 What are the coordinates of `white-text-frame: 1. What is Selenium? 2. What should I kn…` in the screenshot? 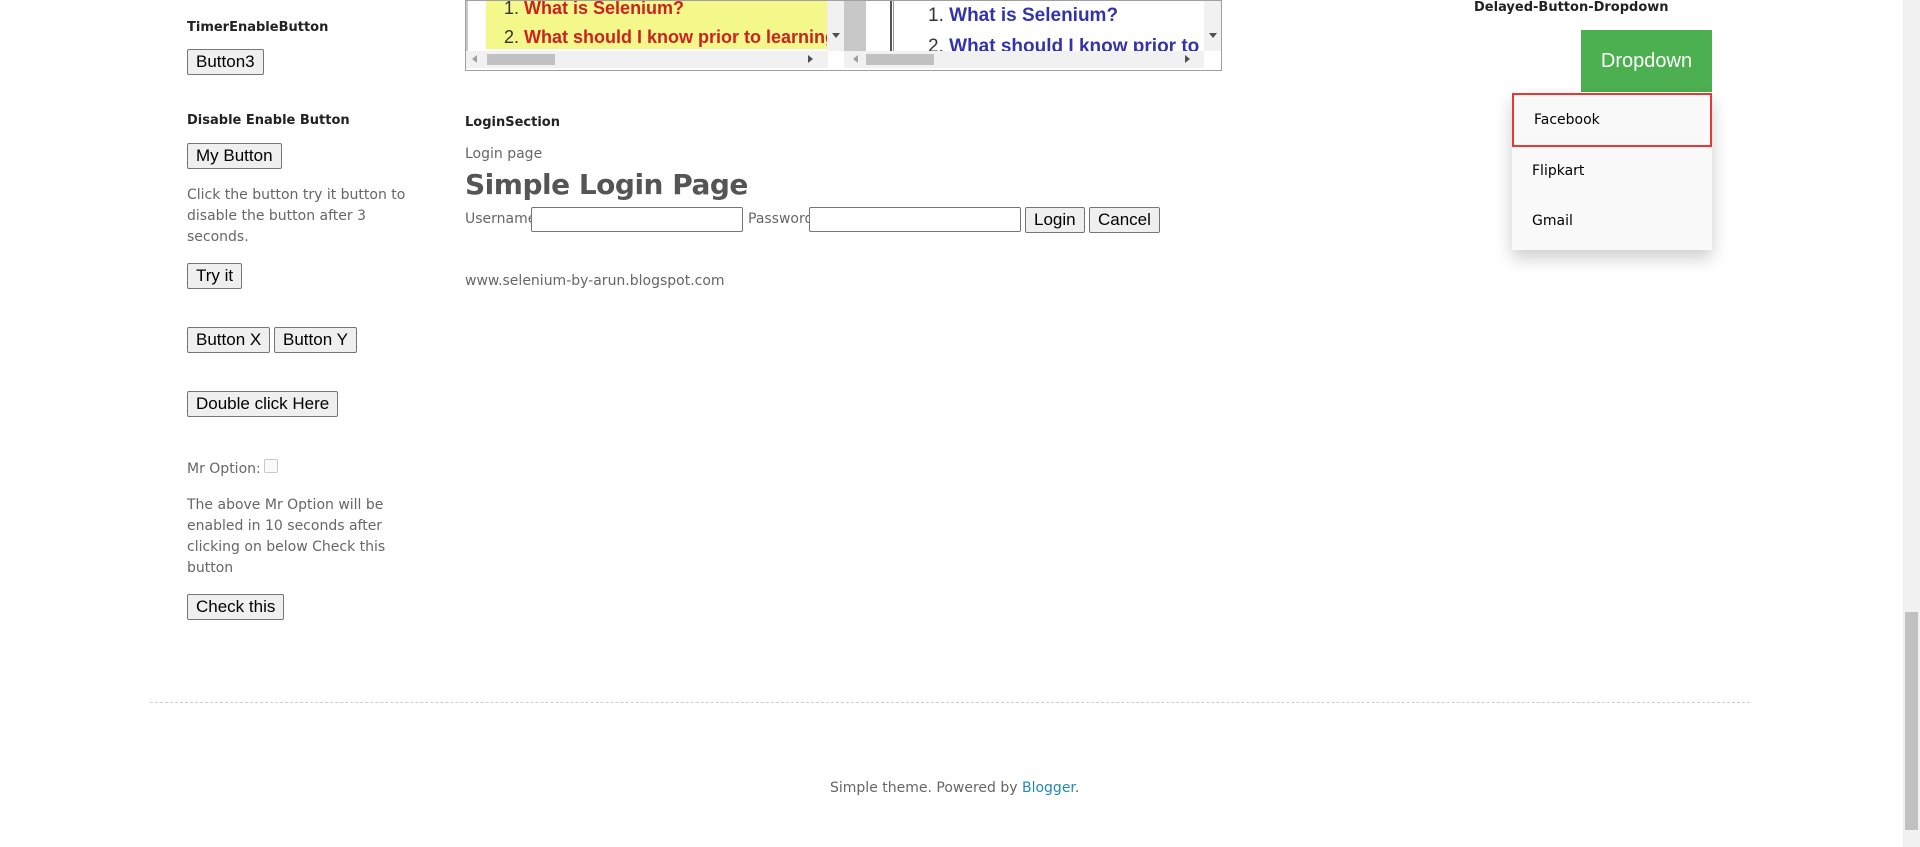 It's located at (1033, 35).